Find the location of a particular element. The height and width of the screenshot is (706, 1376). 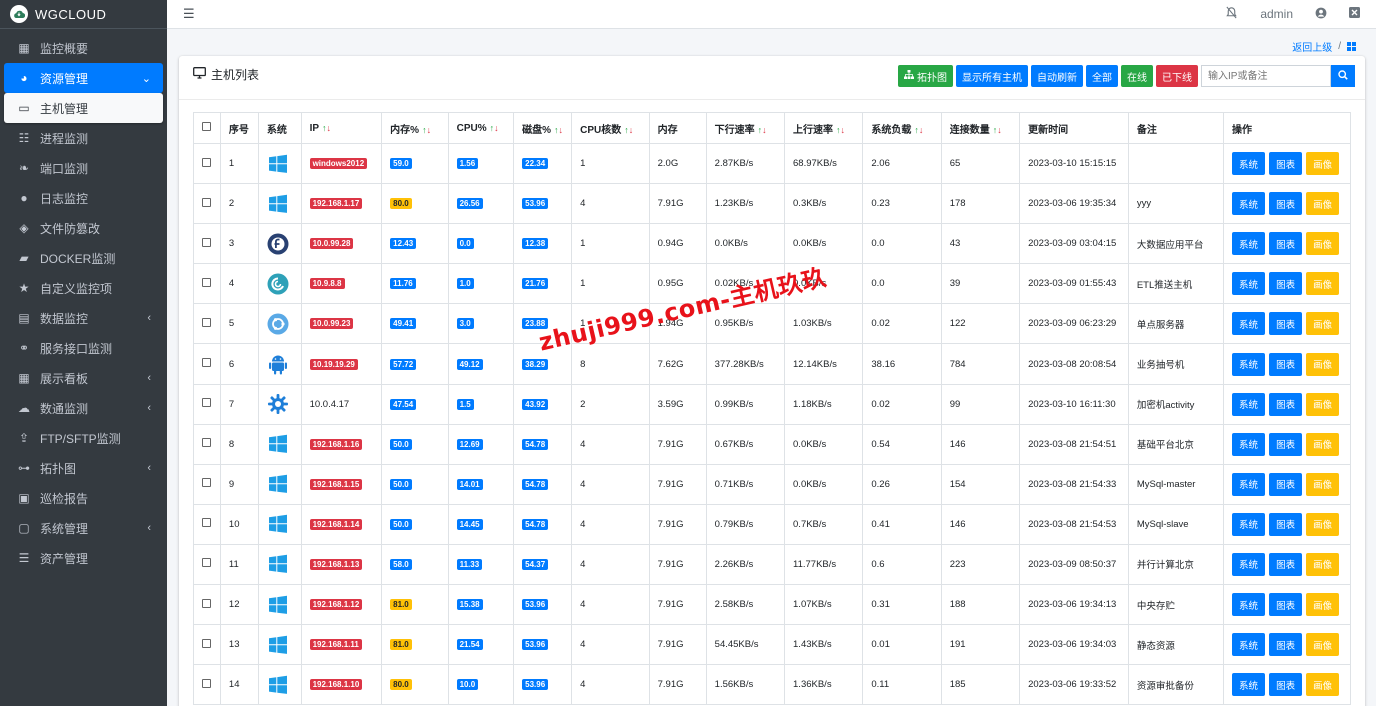

ip-badge: 192.168.1.17 is located at coordinates (336, 204).